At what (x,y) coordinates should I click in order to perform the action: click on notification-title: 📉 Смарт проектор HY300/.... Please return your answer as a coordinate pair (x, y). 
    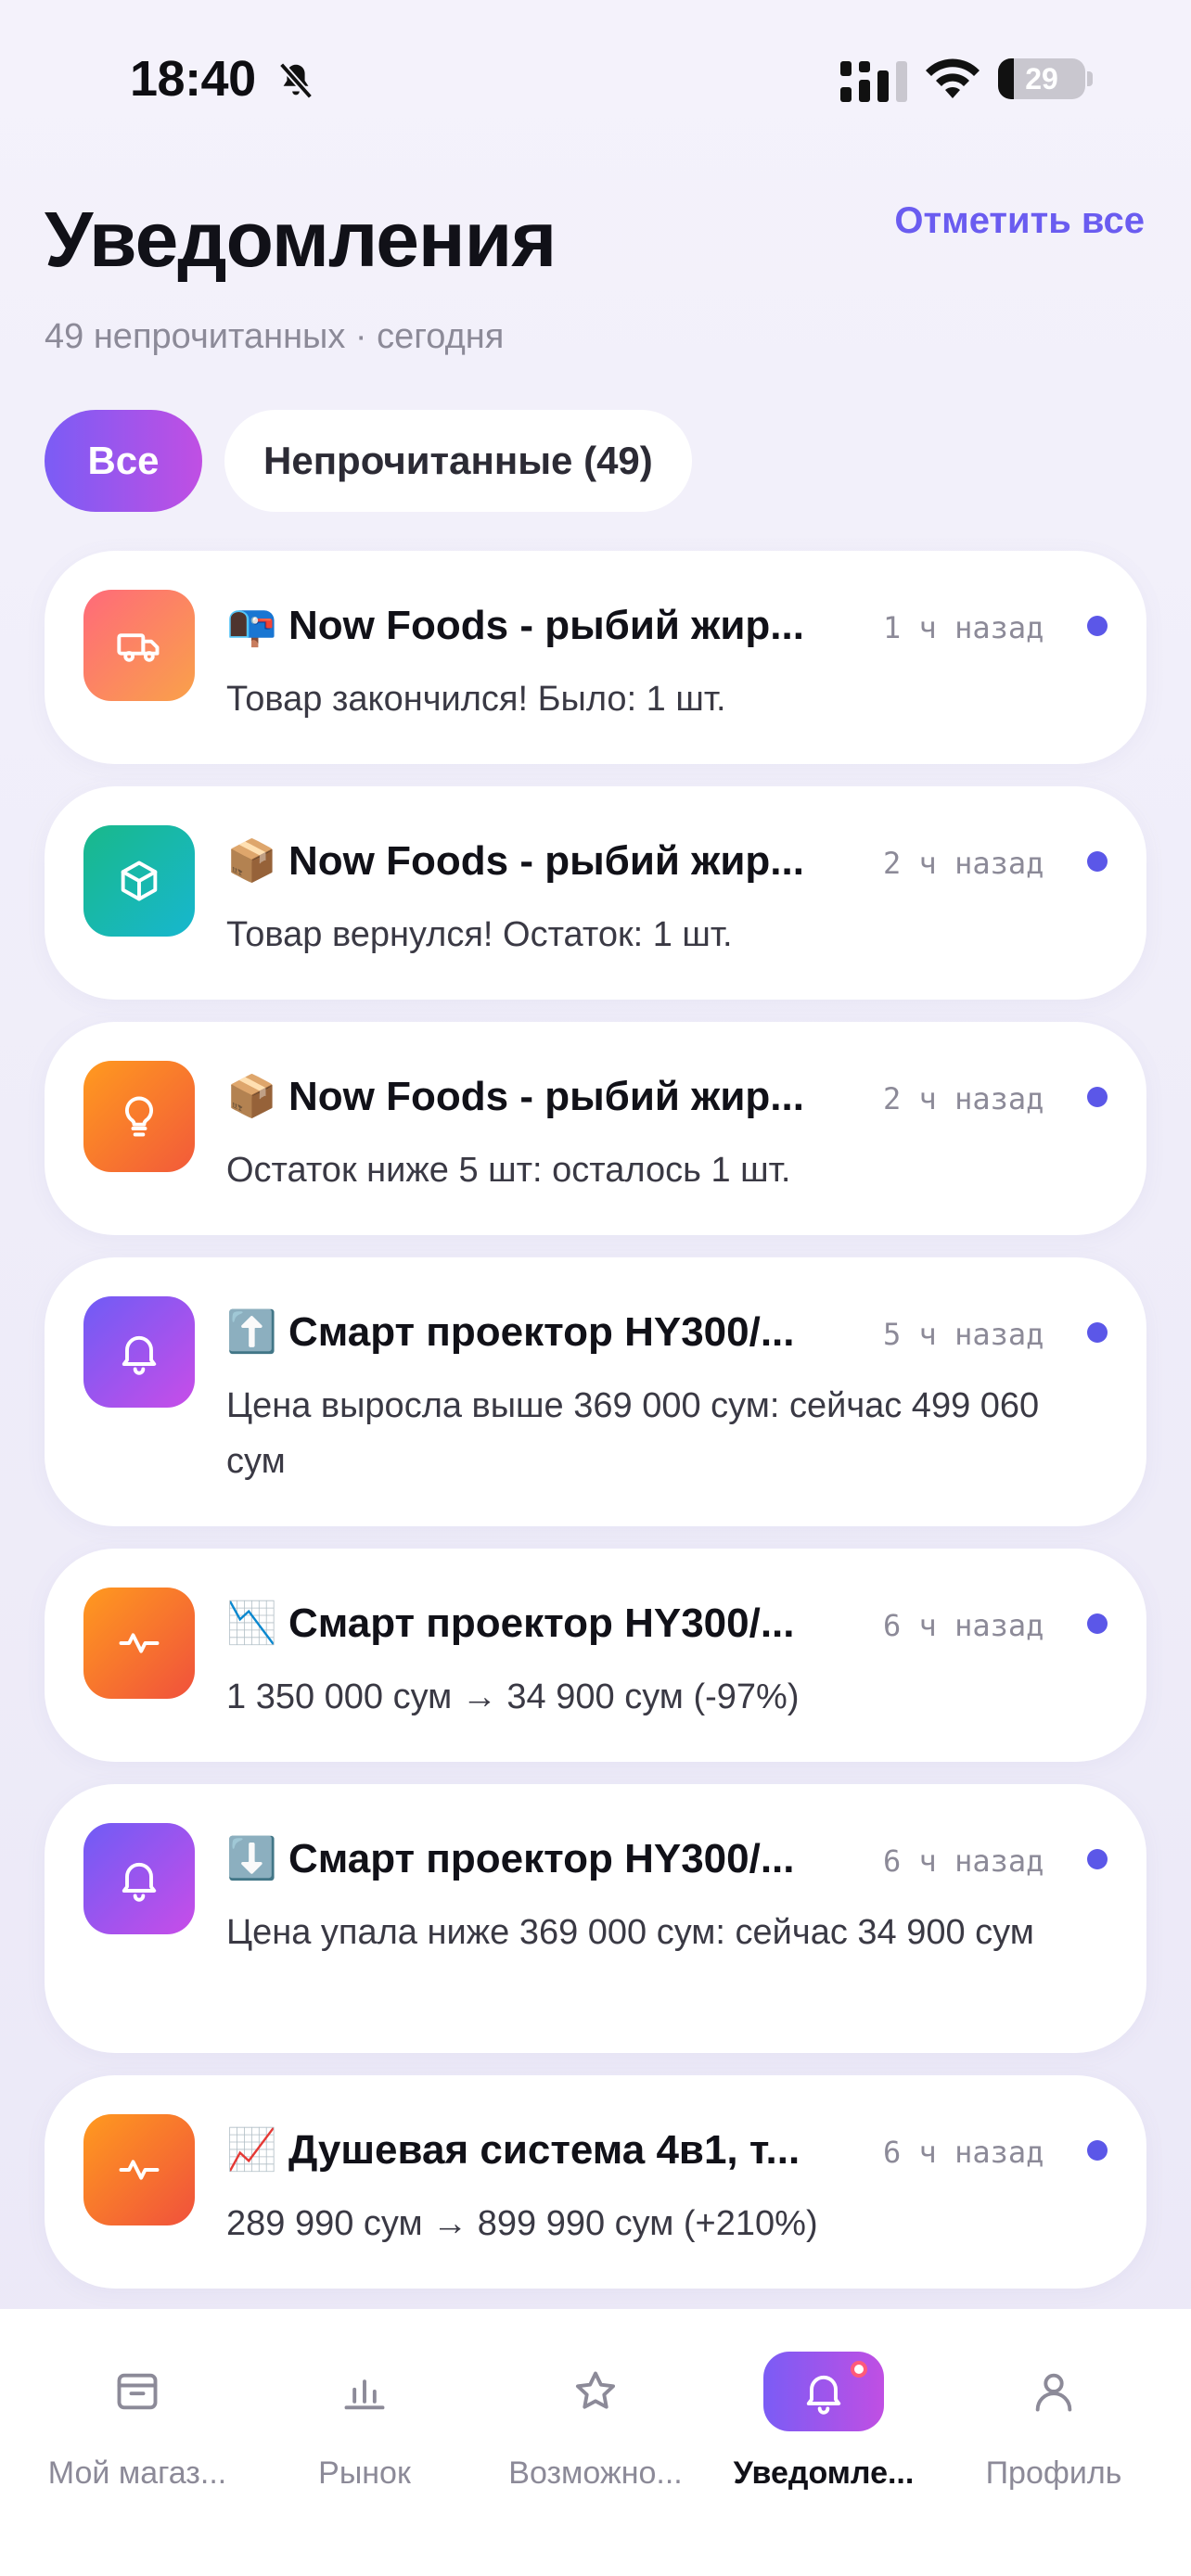
    Looking at the image, I should click on (510, 1623).